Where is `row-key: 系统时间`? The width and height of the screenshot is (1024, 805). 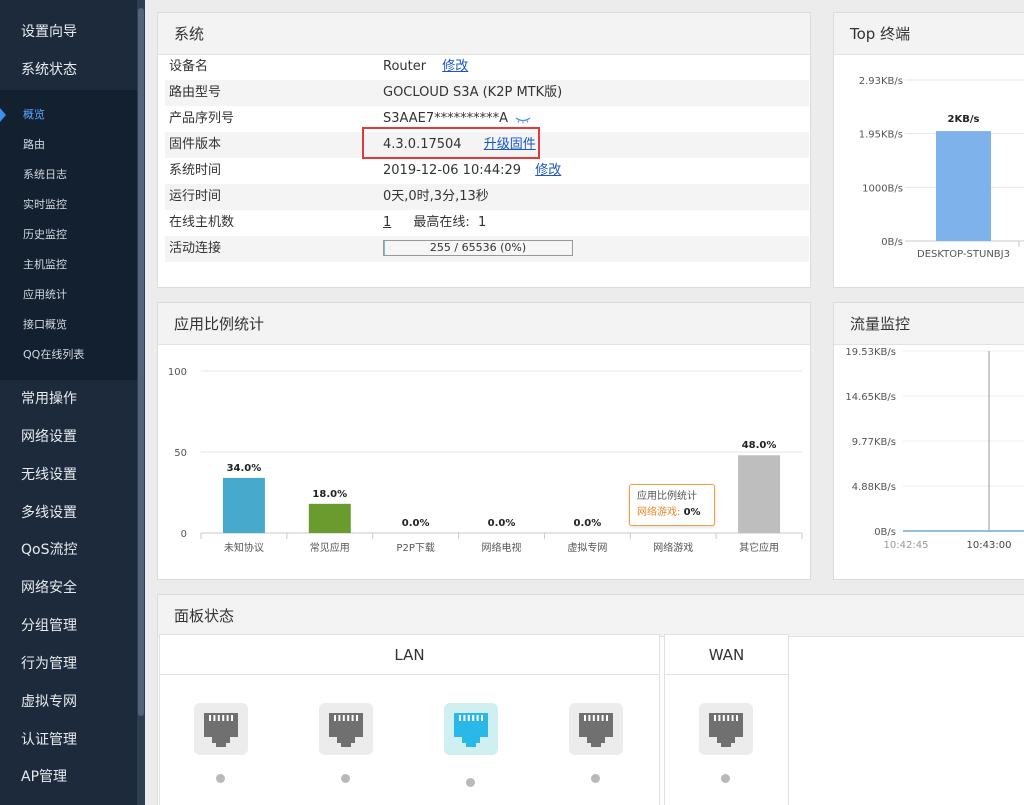 row-key: 系统时间 is located at coordinates (195, 170).